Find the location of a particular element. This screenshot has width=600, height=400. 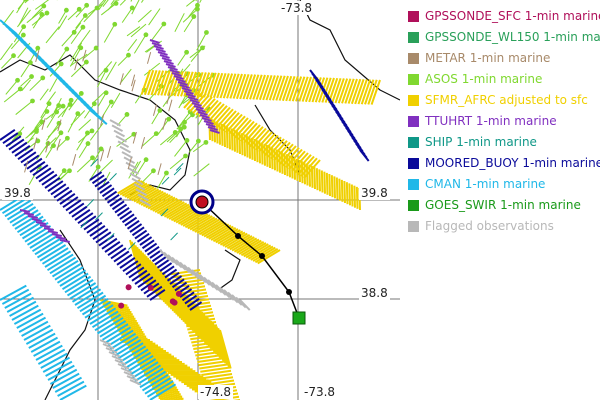

legend-label: GPSSONDE_WL150 1-min marine is located at coordinates (512, 37).